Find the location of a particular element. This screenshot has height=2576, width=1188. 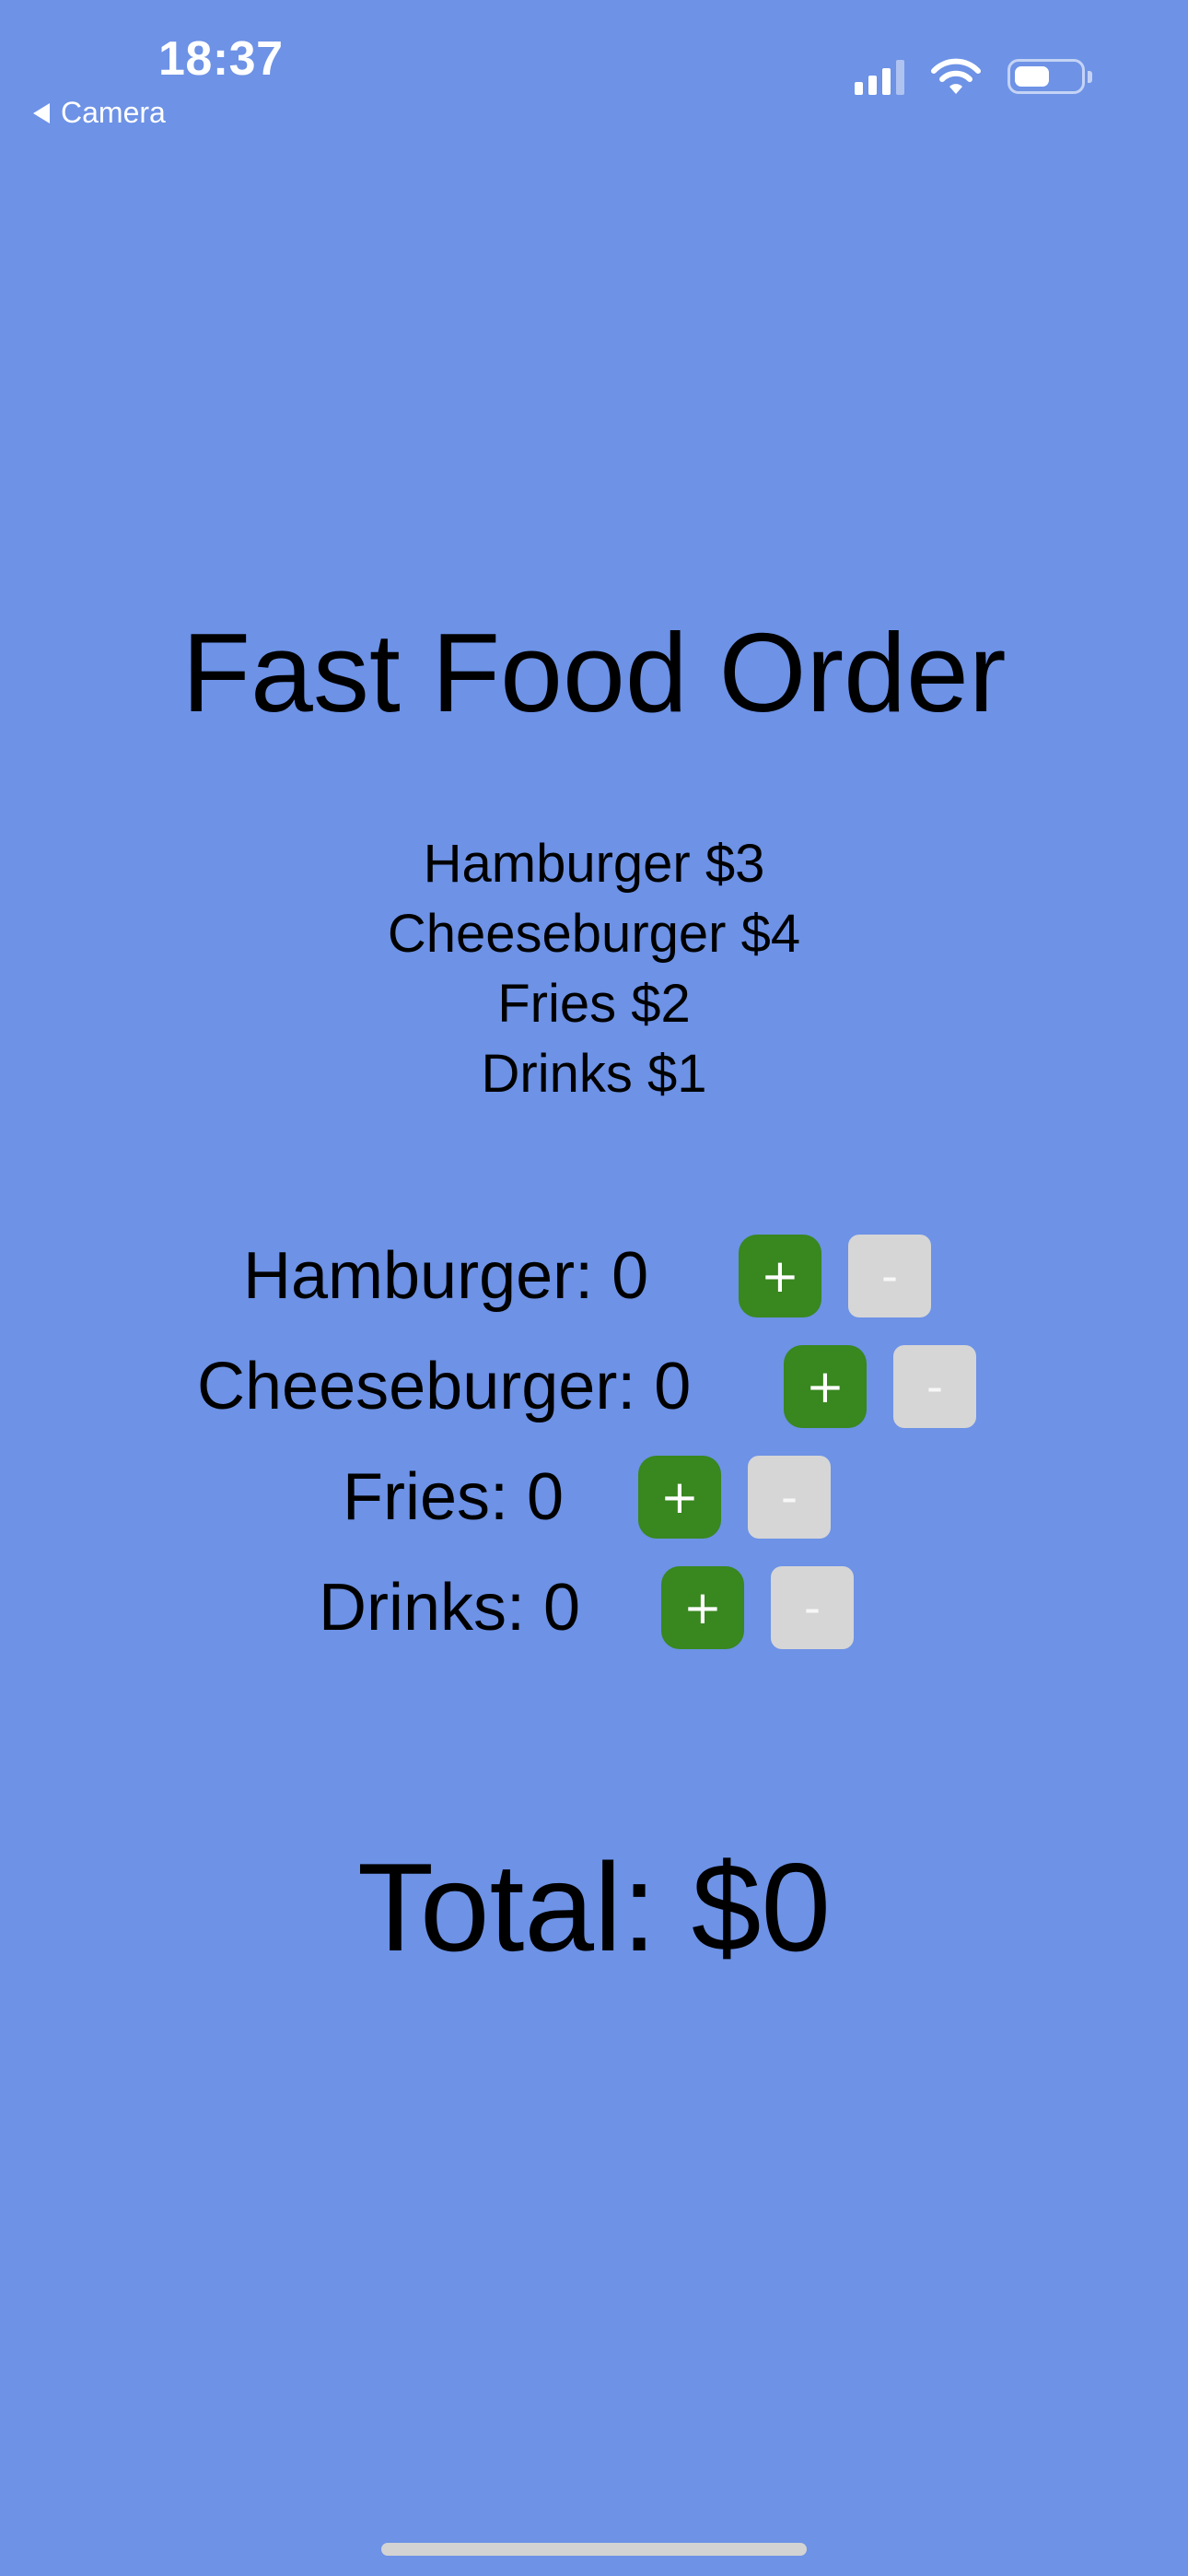

fries-minus-button: - is located at coordinates (789, 1498).